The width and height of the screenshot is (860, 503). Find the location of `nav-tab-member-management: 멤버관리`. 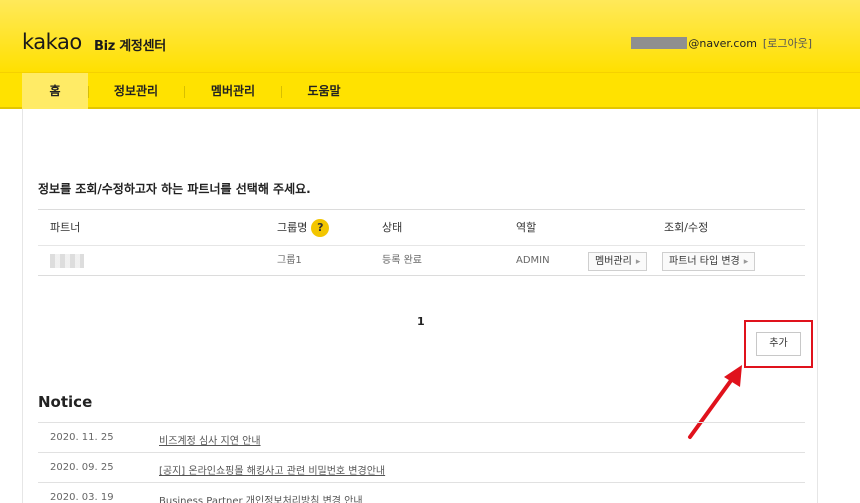

nav-tab-member-management: 멤버관리 is located at coordinates (233, 91).